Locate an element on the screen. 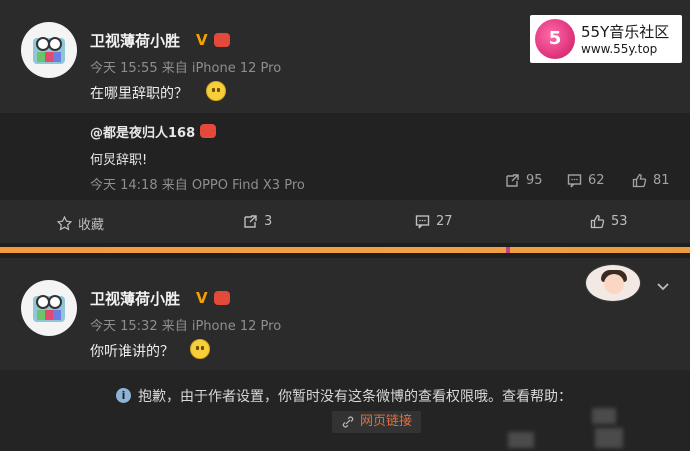  divider-stripe is located at coordinates (345, 250).